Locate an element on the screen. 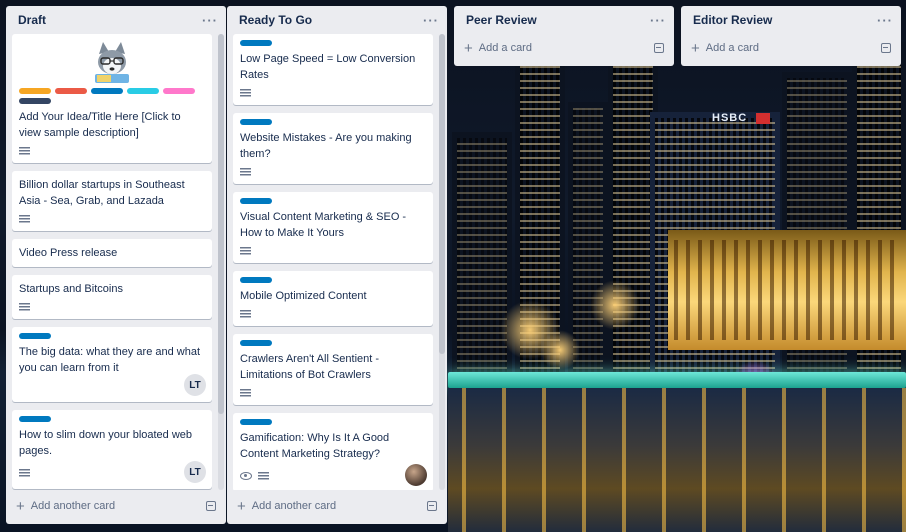 Image resolution: width=906 pixels, height=532 pixels. member-avatar is located at coordinates (416, 475).